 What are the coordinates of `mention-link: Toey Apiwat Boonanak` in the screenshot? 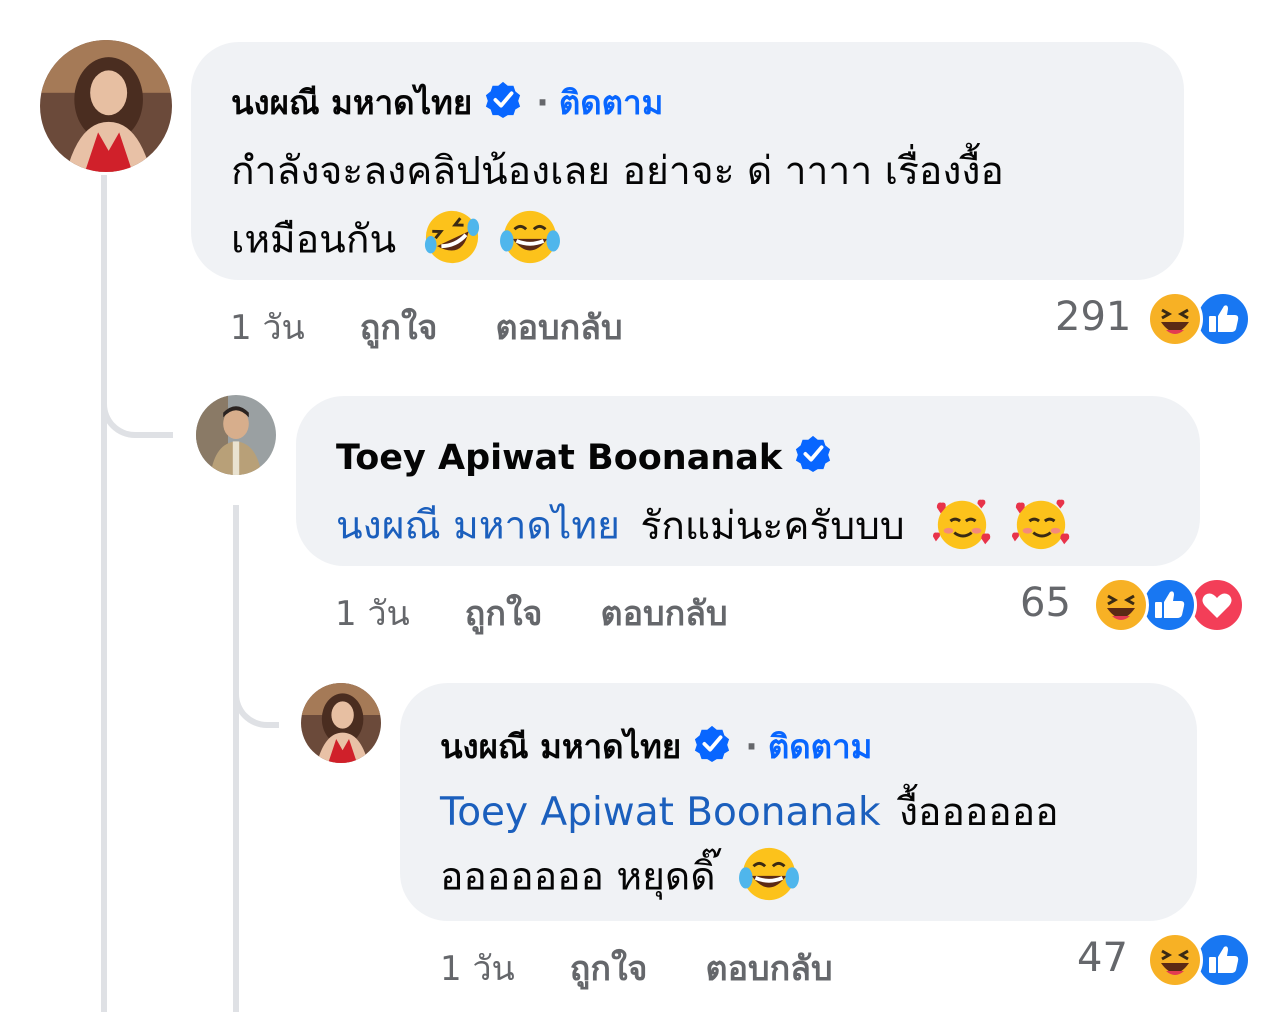 It's located at (660, 812).